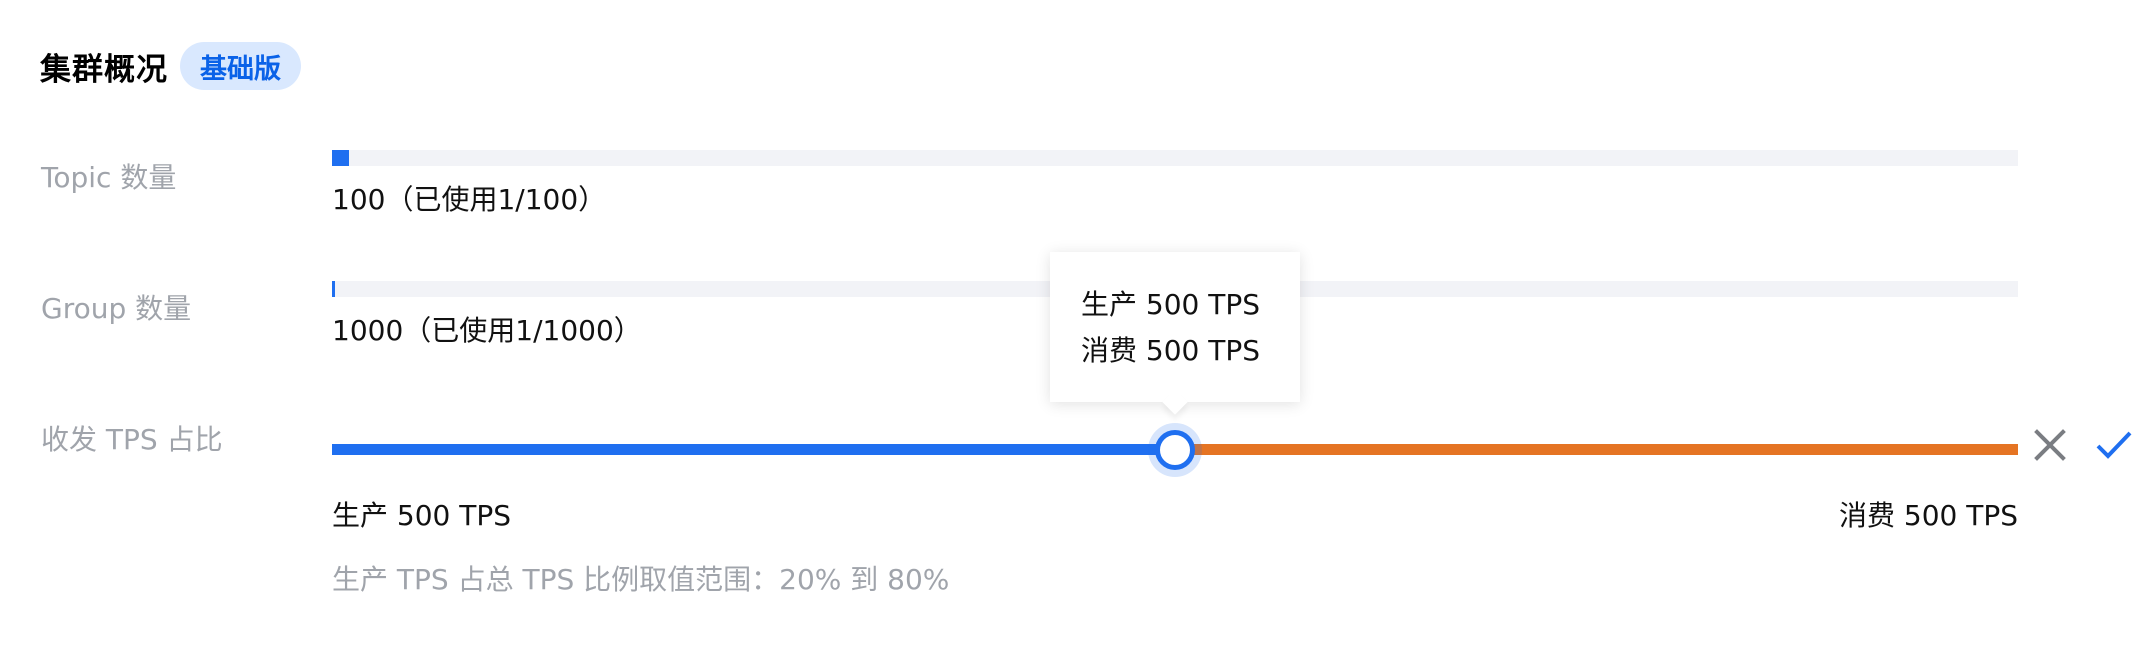  Describe the element at coordinates (1175, 327) in the screenshot. I see `slider-tooltip: 生产 500 TPS 消费 500 TPS` at that location.